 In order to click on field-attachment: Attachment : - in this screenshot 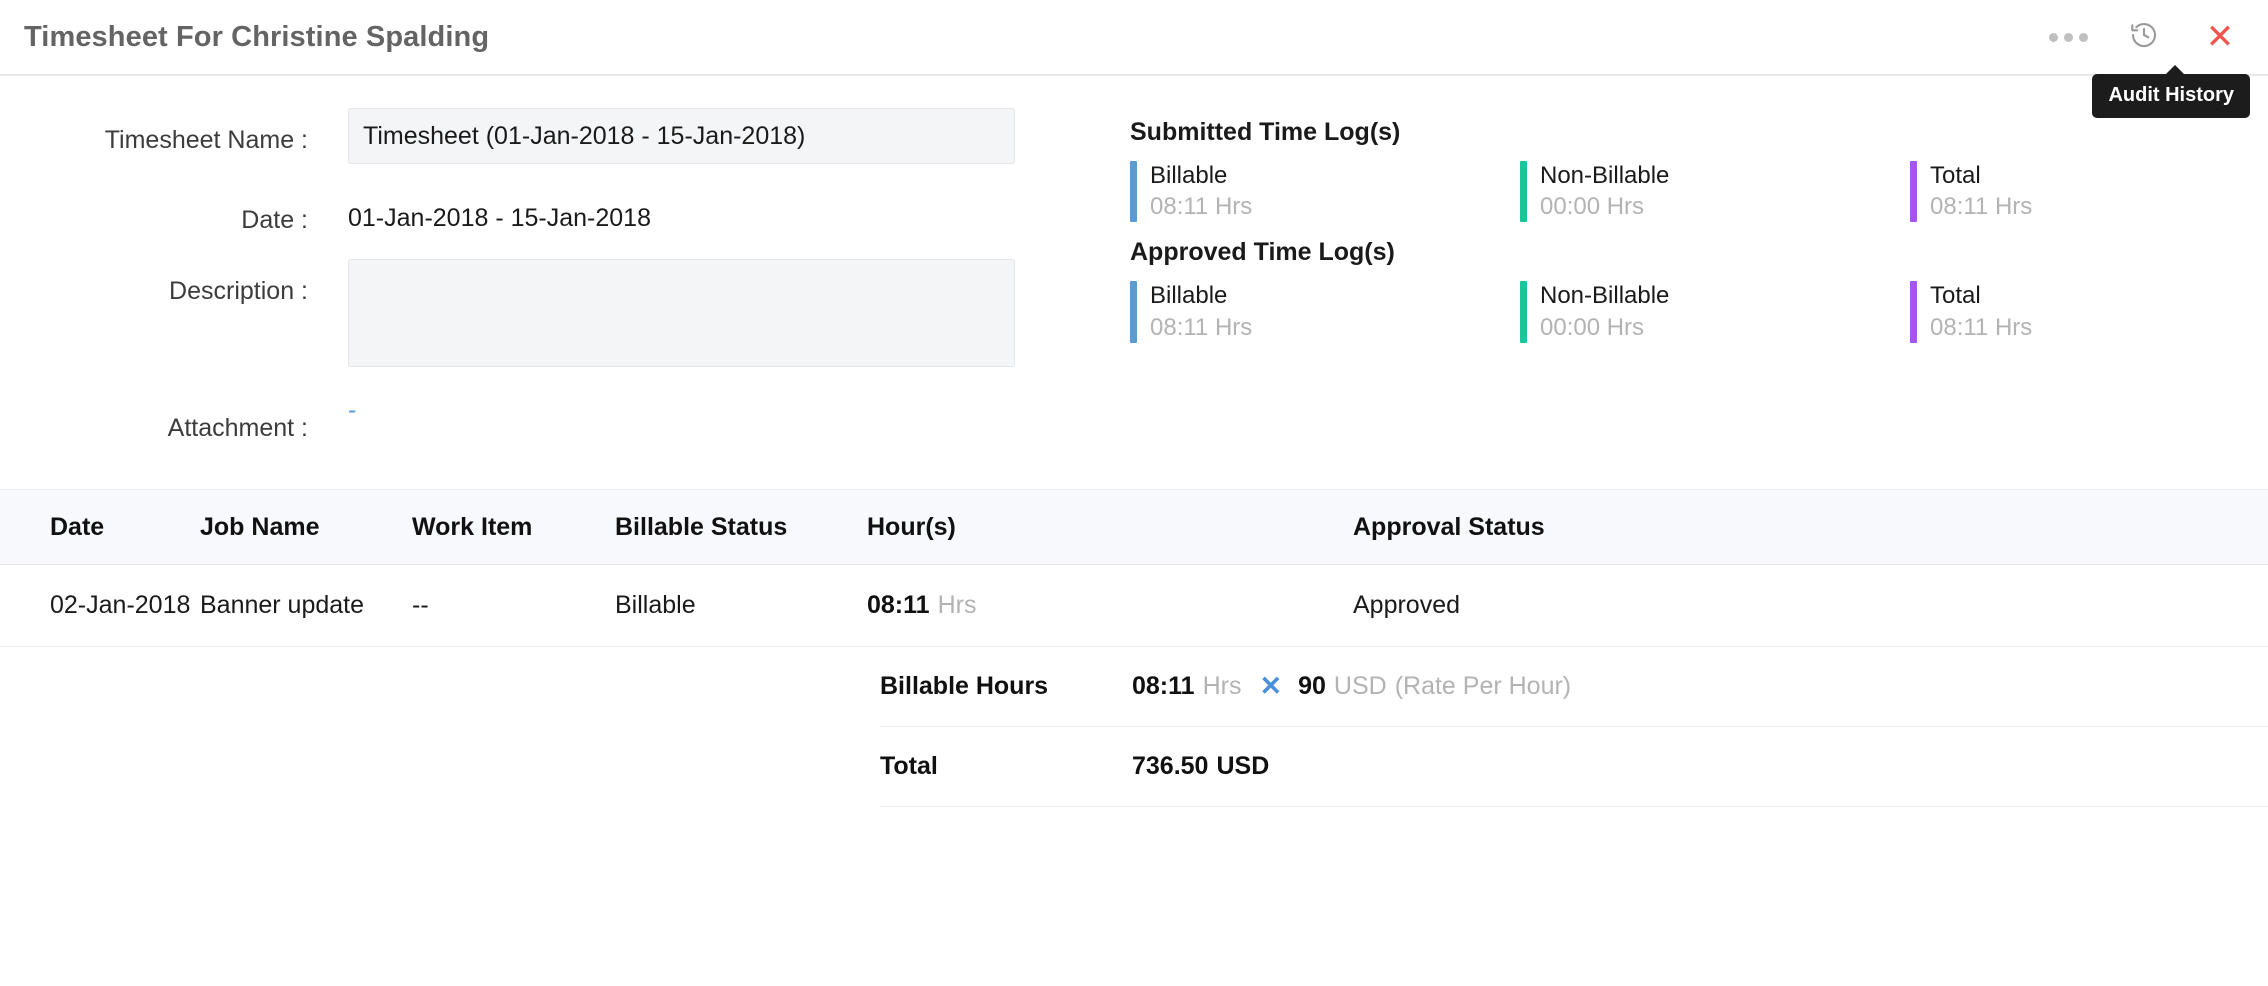, I will do `click(565, 419)`.